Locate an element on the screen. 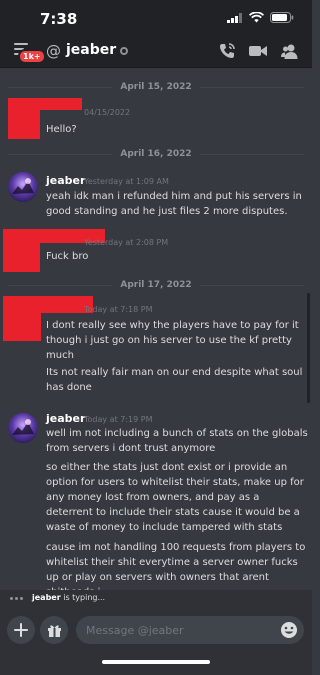 The image size is (320, 675). date-divider: April 15, 2022 is located at coordinates (156, 87).